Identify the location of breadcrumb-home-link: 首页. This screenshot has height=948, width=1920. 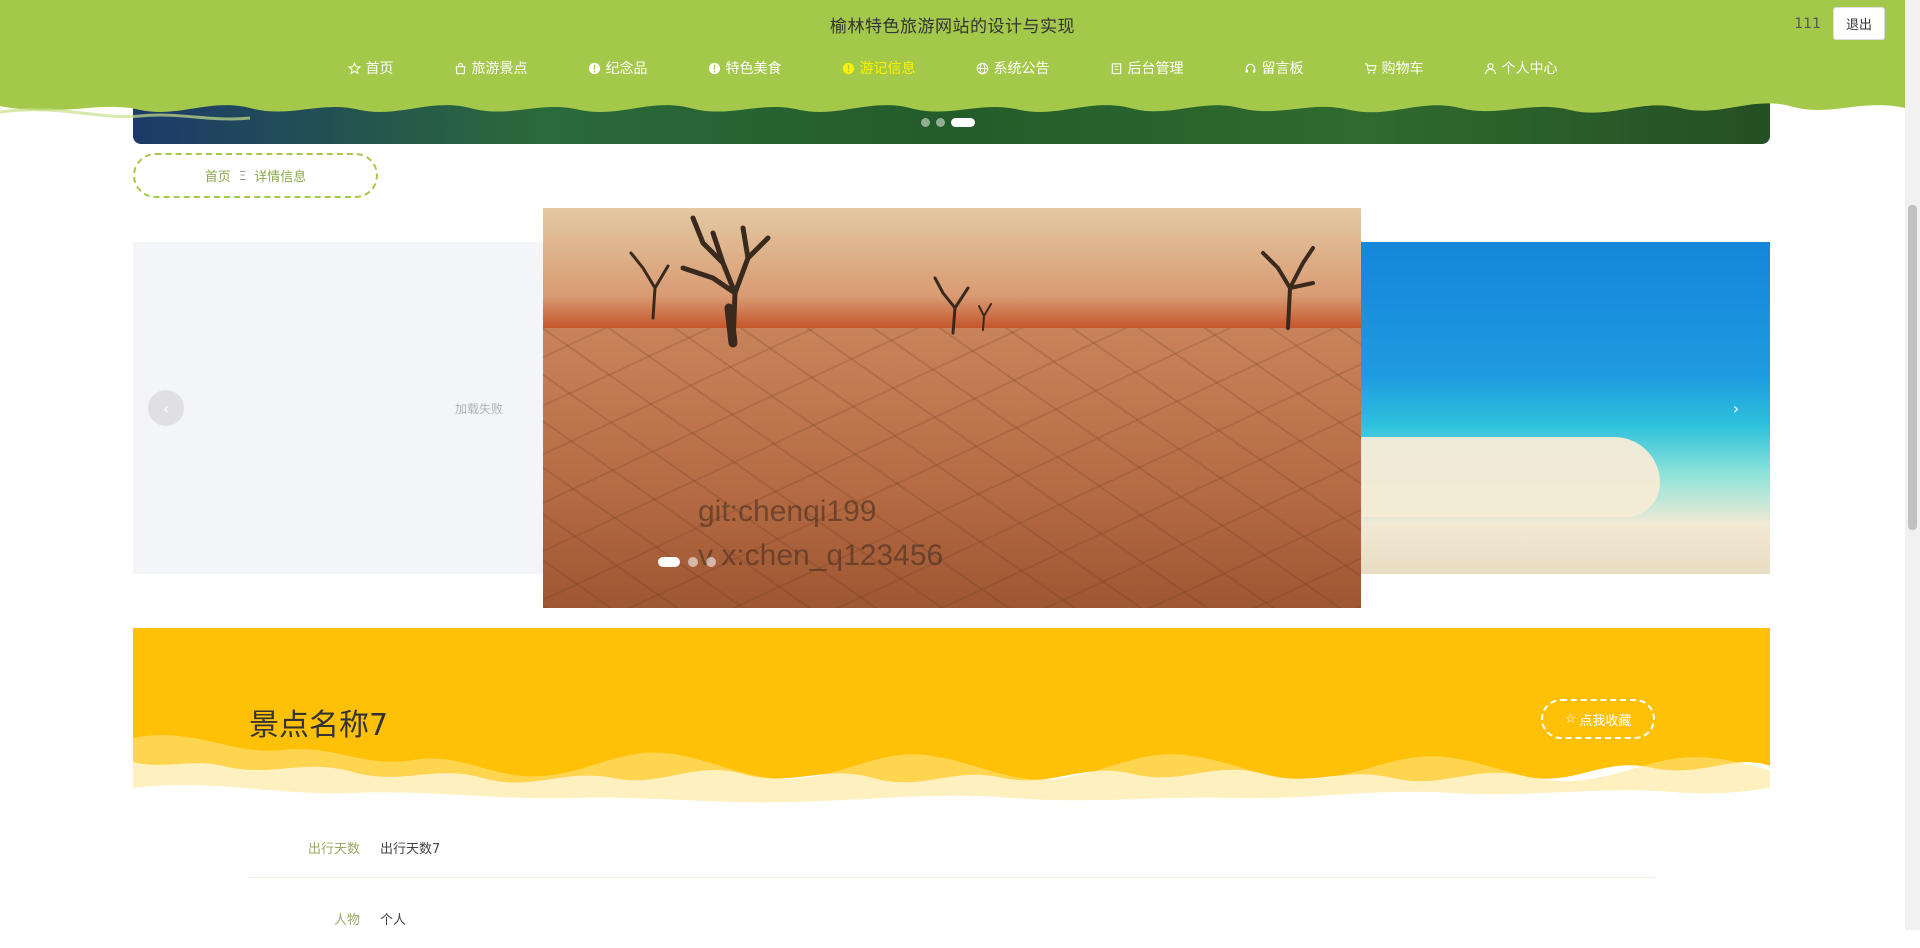
(218, 175).